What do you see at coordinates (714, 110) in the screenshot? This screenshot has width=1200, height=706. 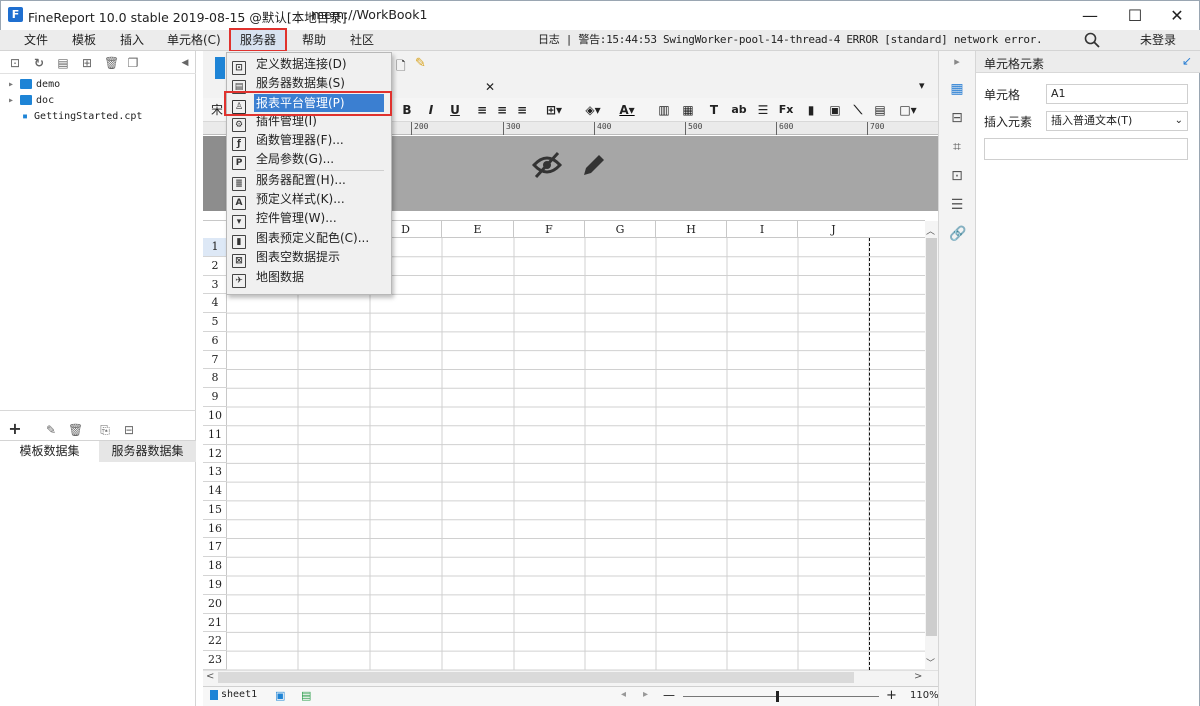 I see `insert-text-icon: T` at bounding box center [714, 110].